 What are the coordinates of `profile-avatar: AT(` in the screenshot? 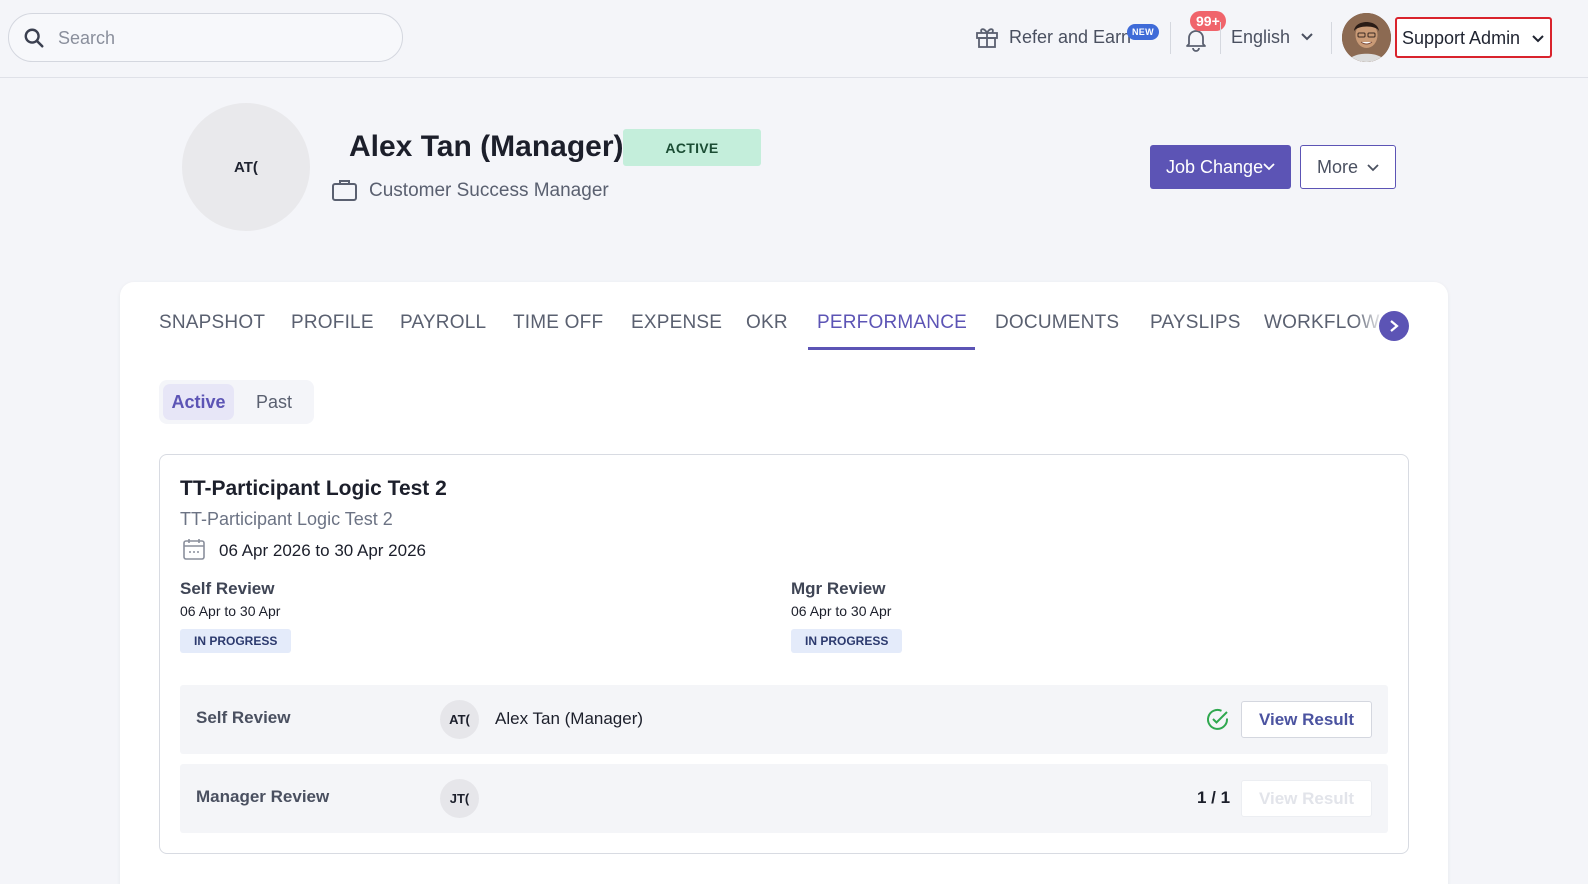 It's located at (246, 167).